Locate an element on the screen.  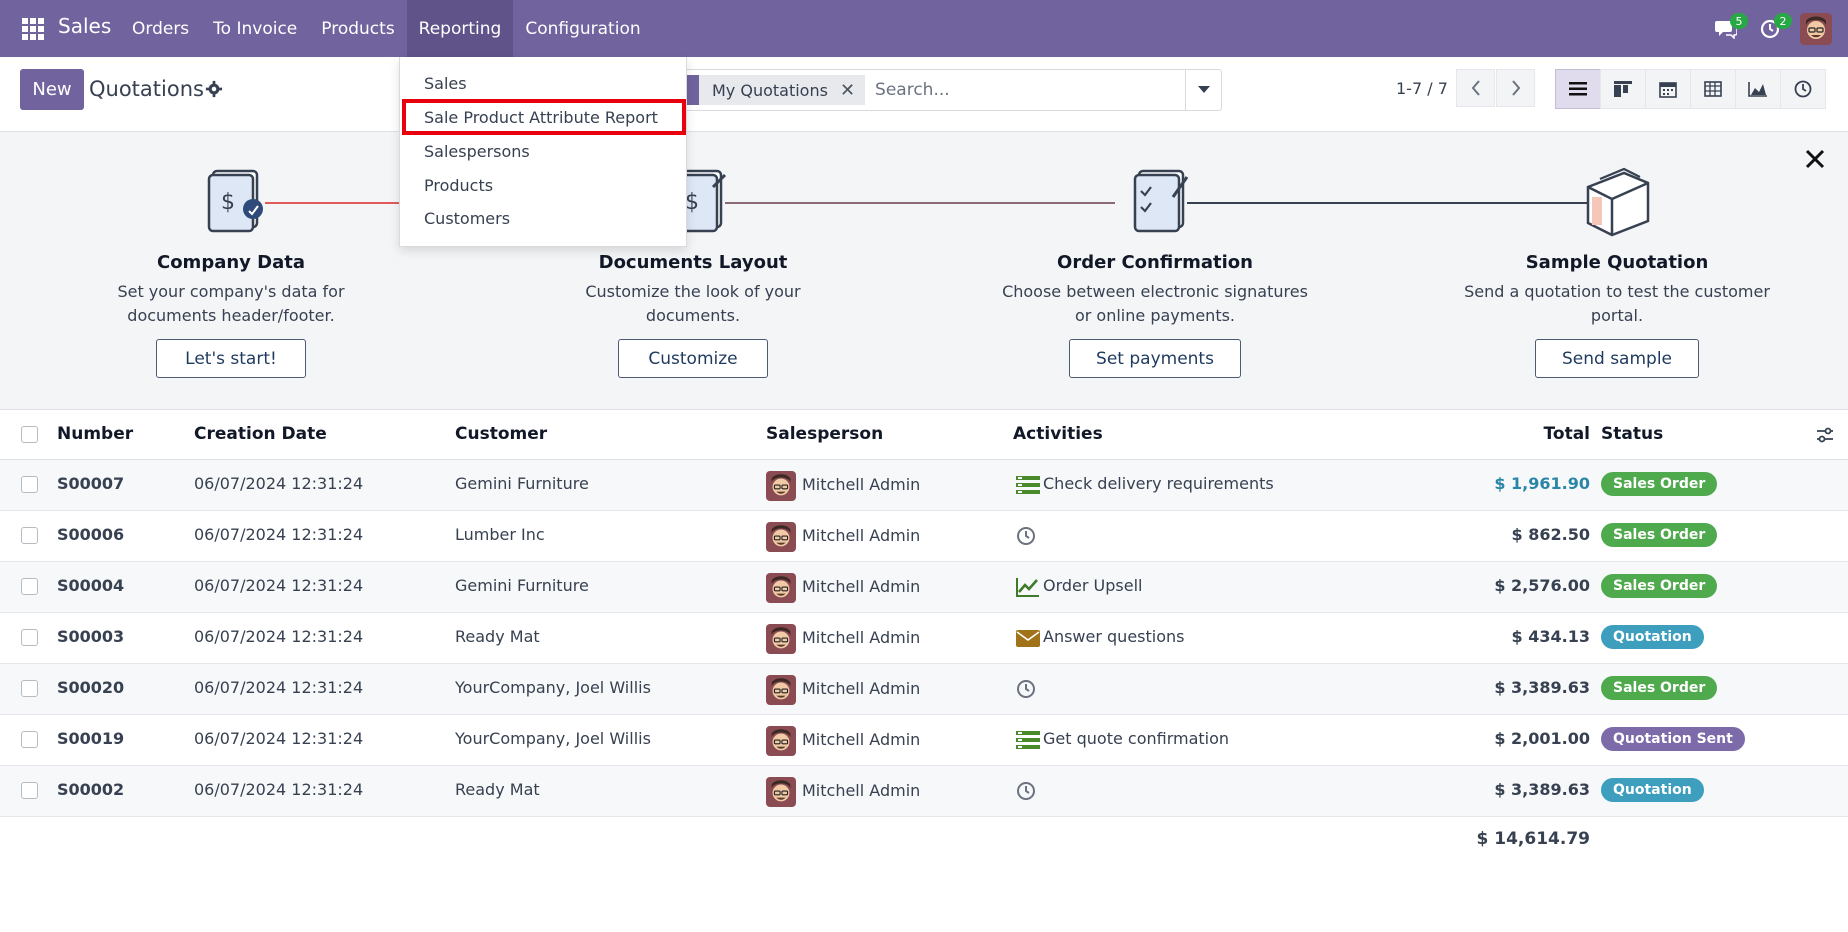
calendar-icon is located at coordinates (1668, 90).